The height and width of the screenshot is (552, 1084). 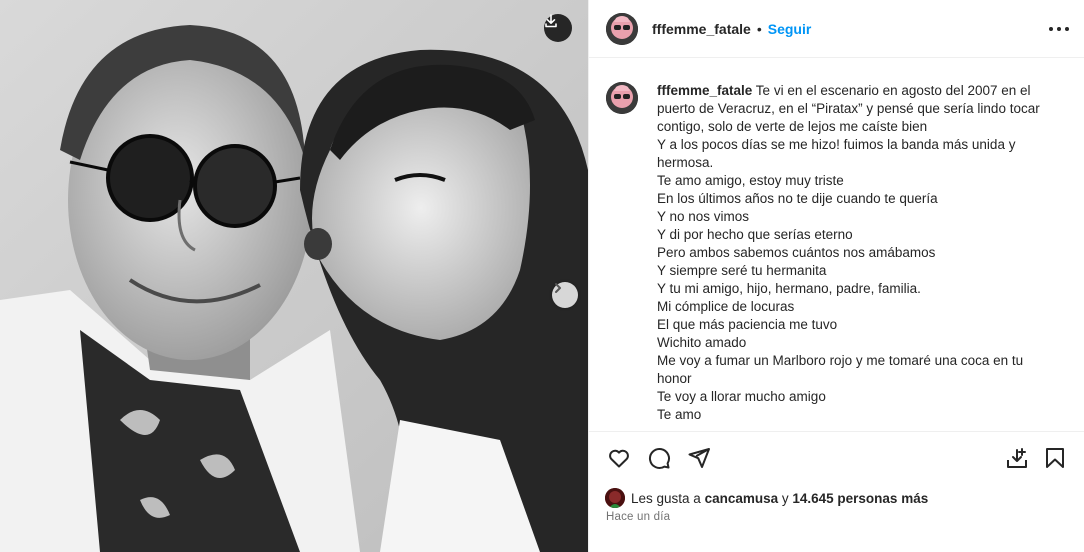 I want to click on share-button, so click(x=699, y=460).